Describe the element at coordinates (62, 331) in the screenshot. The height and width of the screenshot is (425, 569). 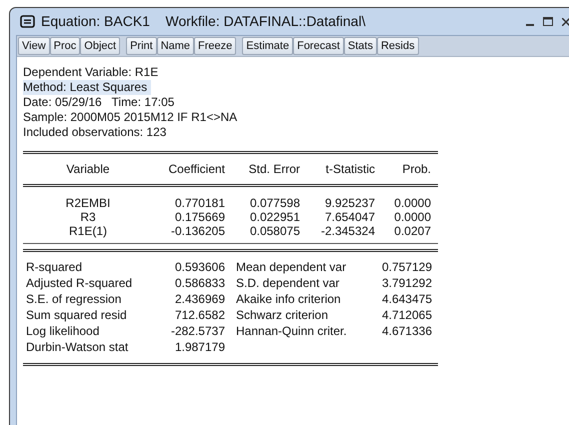
I see `statistic-label: Log likelihood` at that location.